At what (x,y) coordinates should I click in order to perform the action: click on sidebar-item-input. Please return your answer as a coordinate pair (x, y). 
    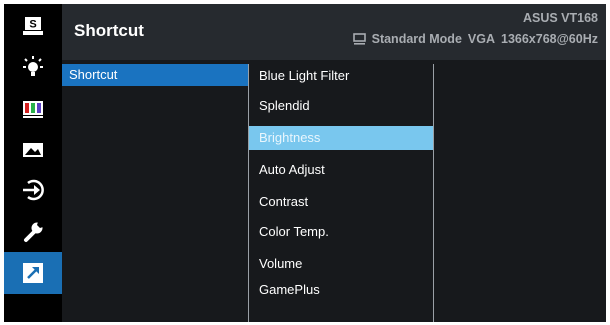
    Looking at the image, I should click on (33, 190).